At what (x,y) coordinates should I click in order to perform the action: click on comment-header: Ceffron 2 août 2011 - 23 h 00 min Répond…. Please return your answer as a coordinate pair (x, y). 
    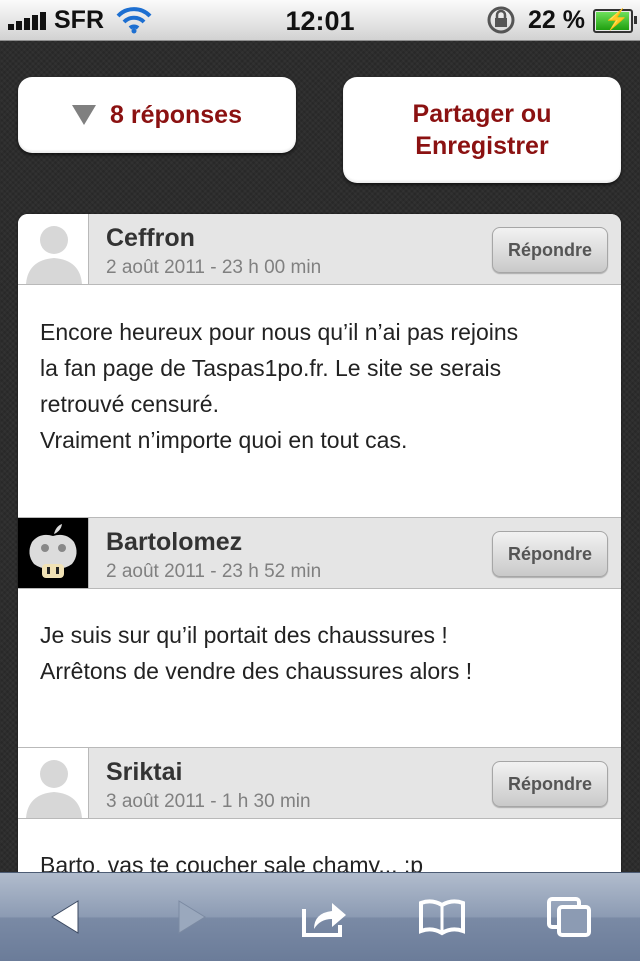
    Looking at the image, I should click on (319, 249).